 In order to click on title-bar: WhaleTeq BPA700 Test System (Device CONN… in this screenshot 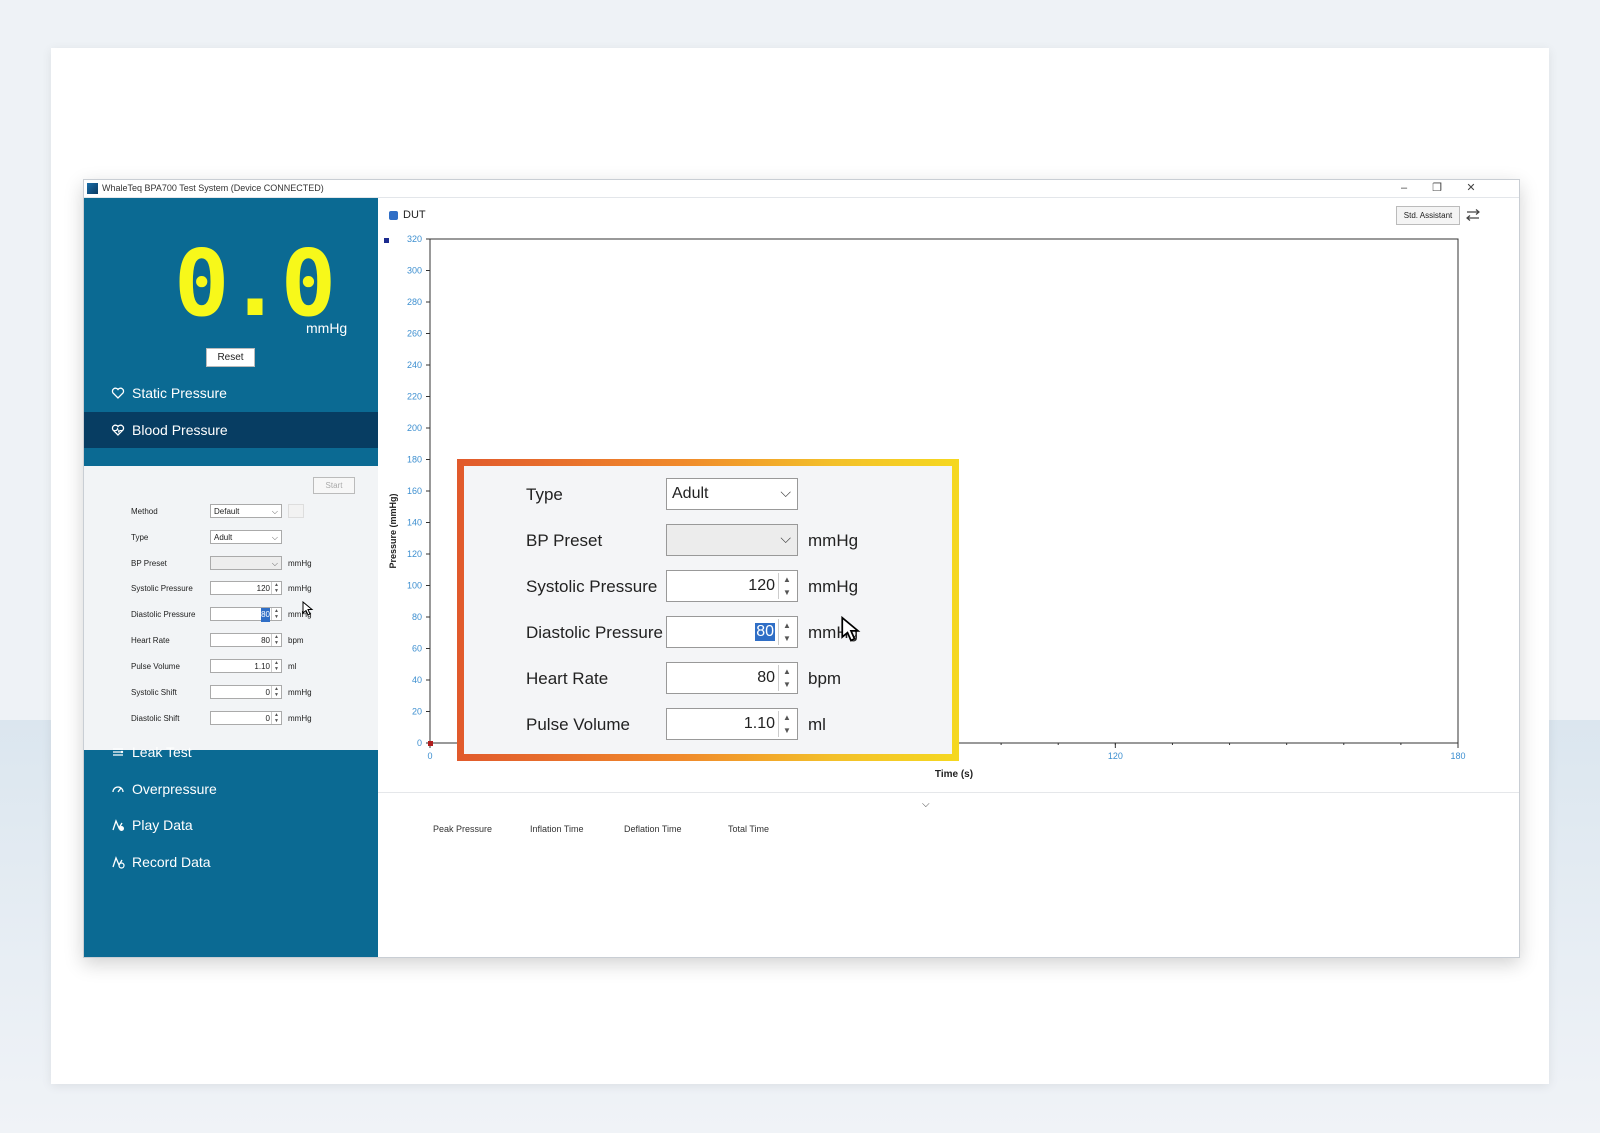, I will do `click(801, 189)`.